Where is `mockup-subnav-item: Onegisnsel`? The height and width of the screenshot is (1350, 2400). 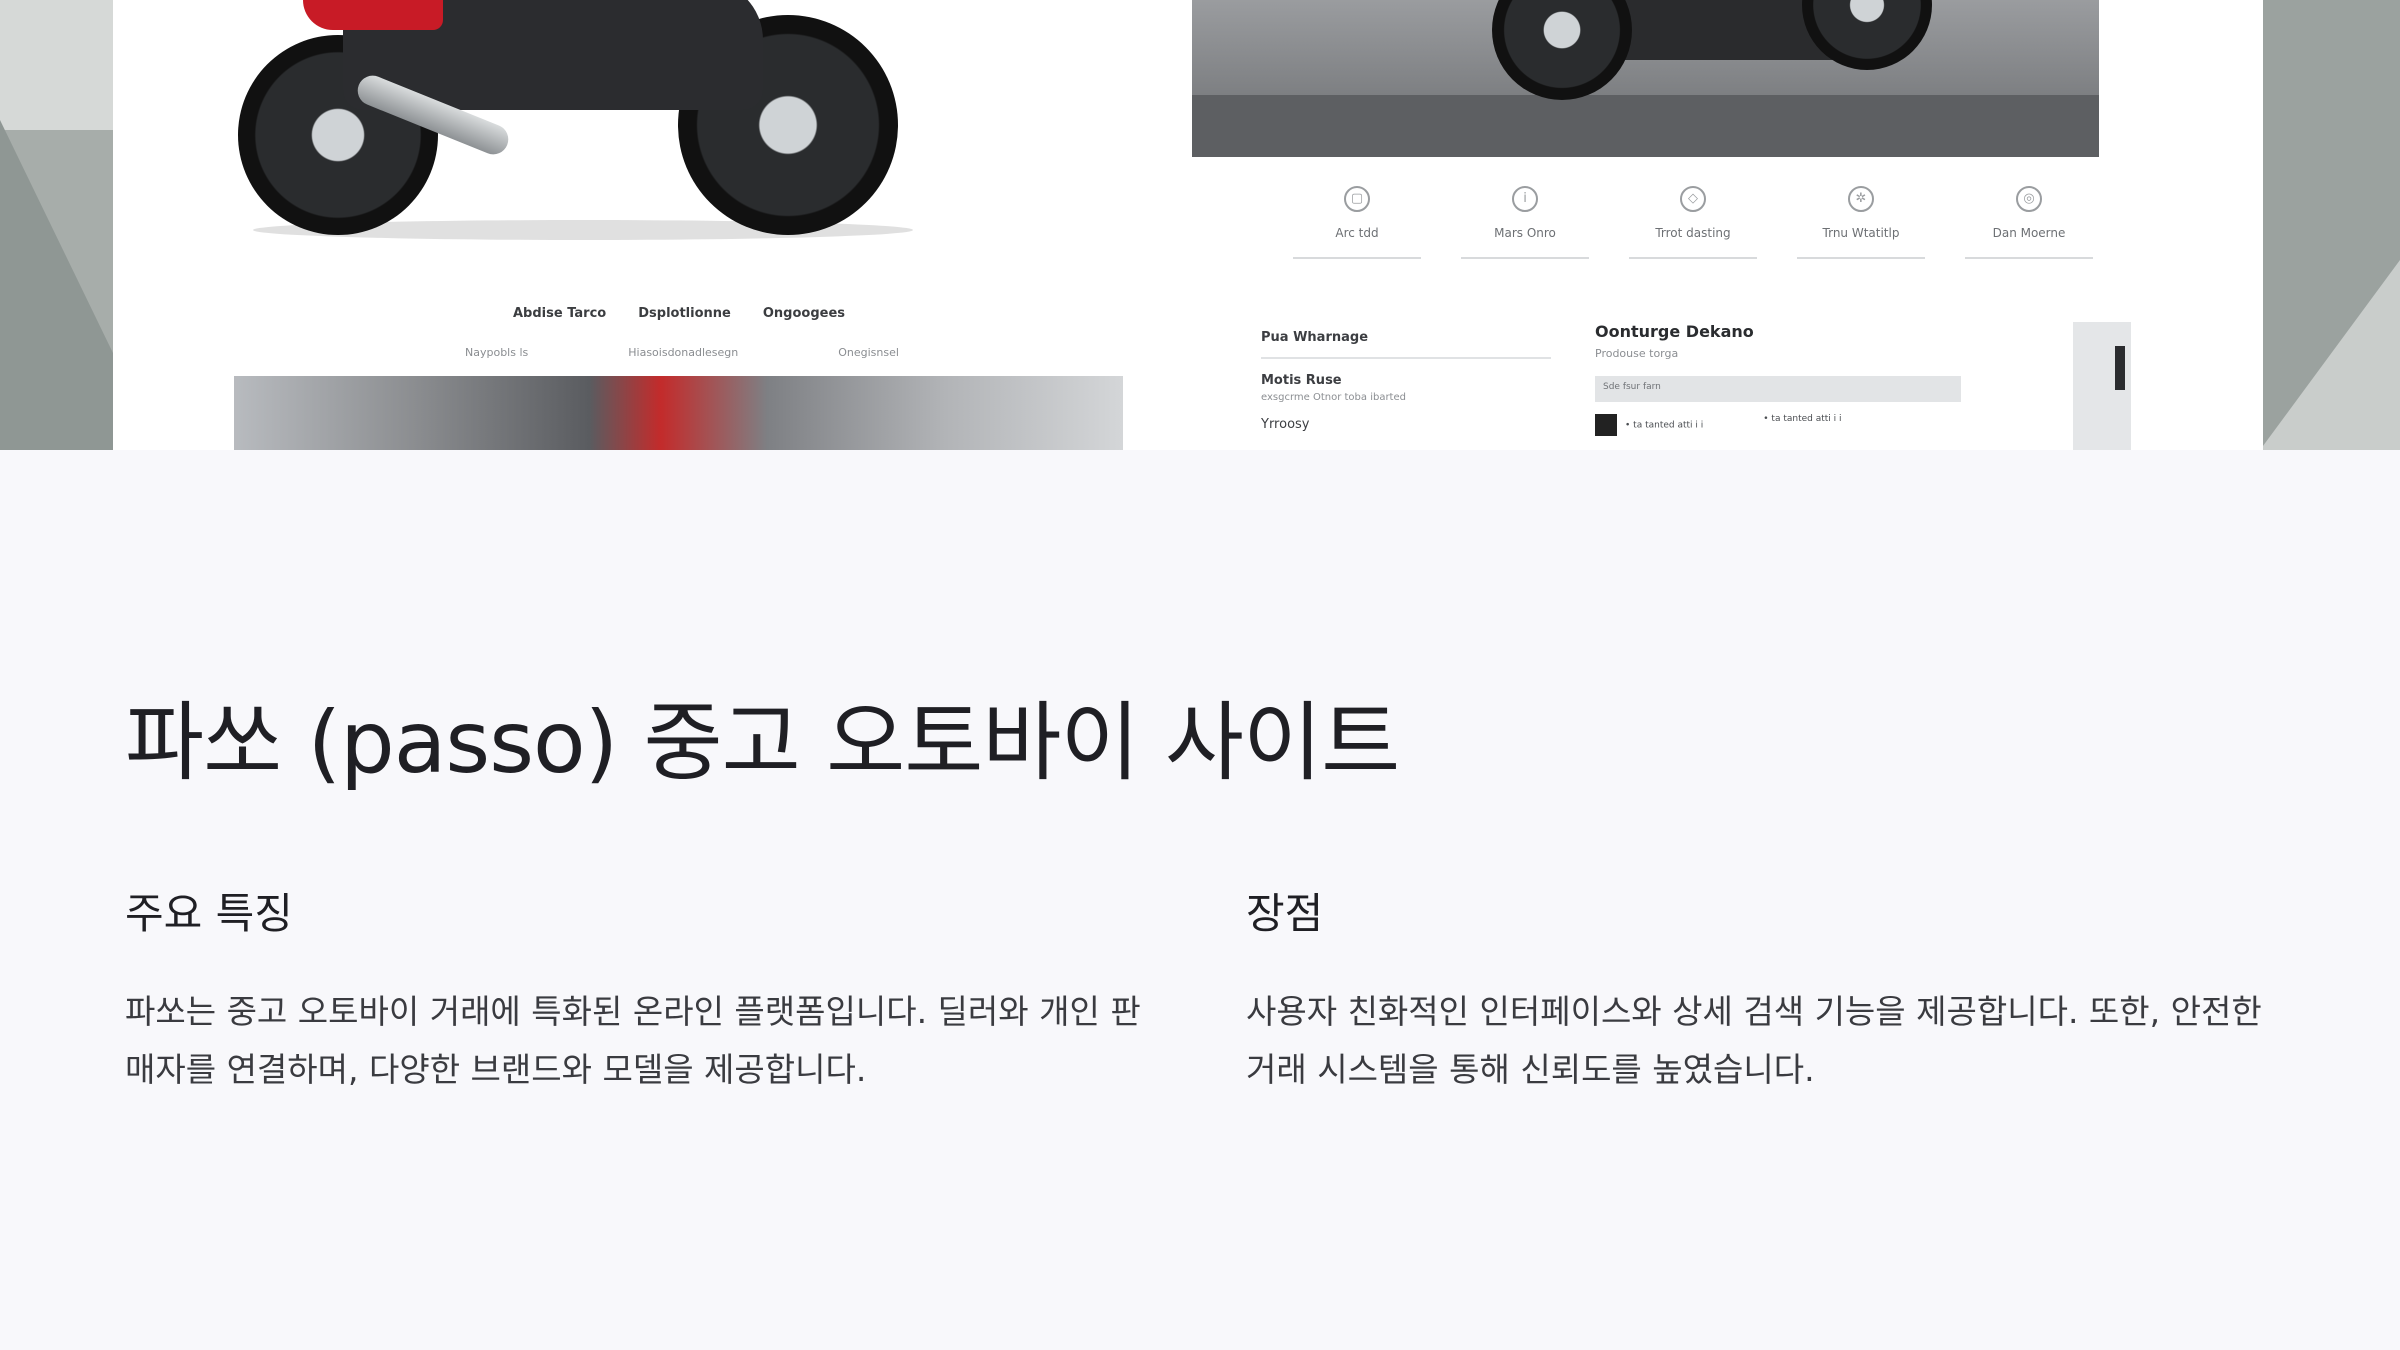
mockup-subnav-item: Onegisnsel is located at coordinates (868, 352).